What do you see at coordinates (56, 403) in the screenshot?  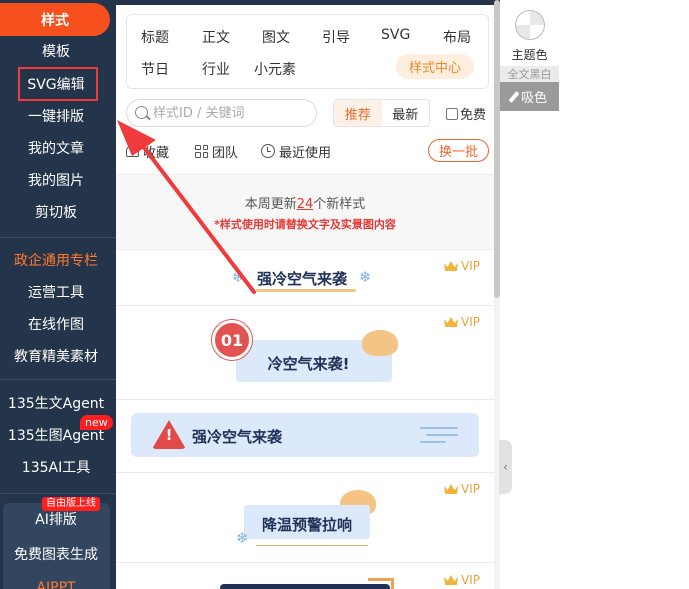 I see `sidebar-item-text-agent: 135生文Agent` at bounding box center [56, 403].